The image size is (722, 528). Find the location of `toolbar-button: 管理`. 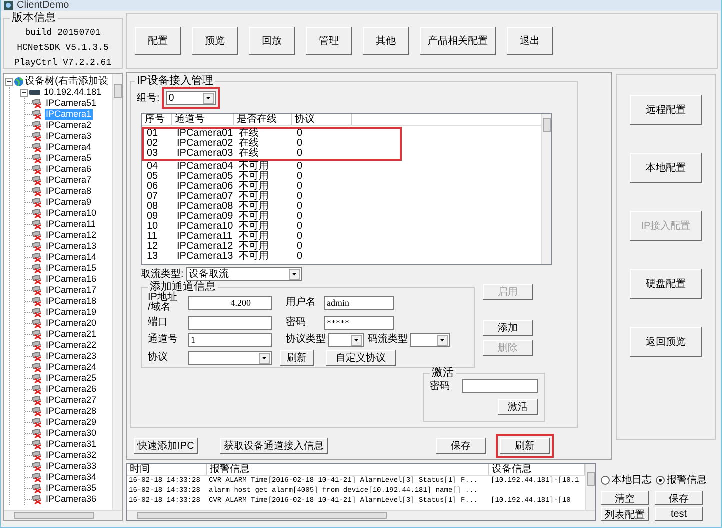

toolbar-button: 管理 is located at coordinates (329, 41).